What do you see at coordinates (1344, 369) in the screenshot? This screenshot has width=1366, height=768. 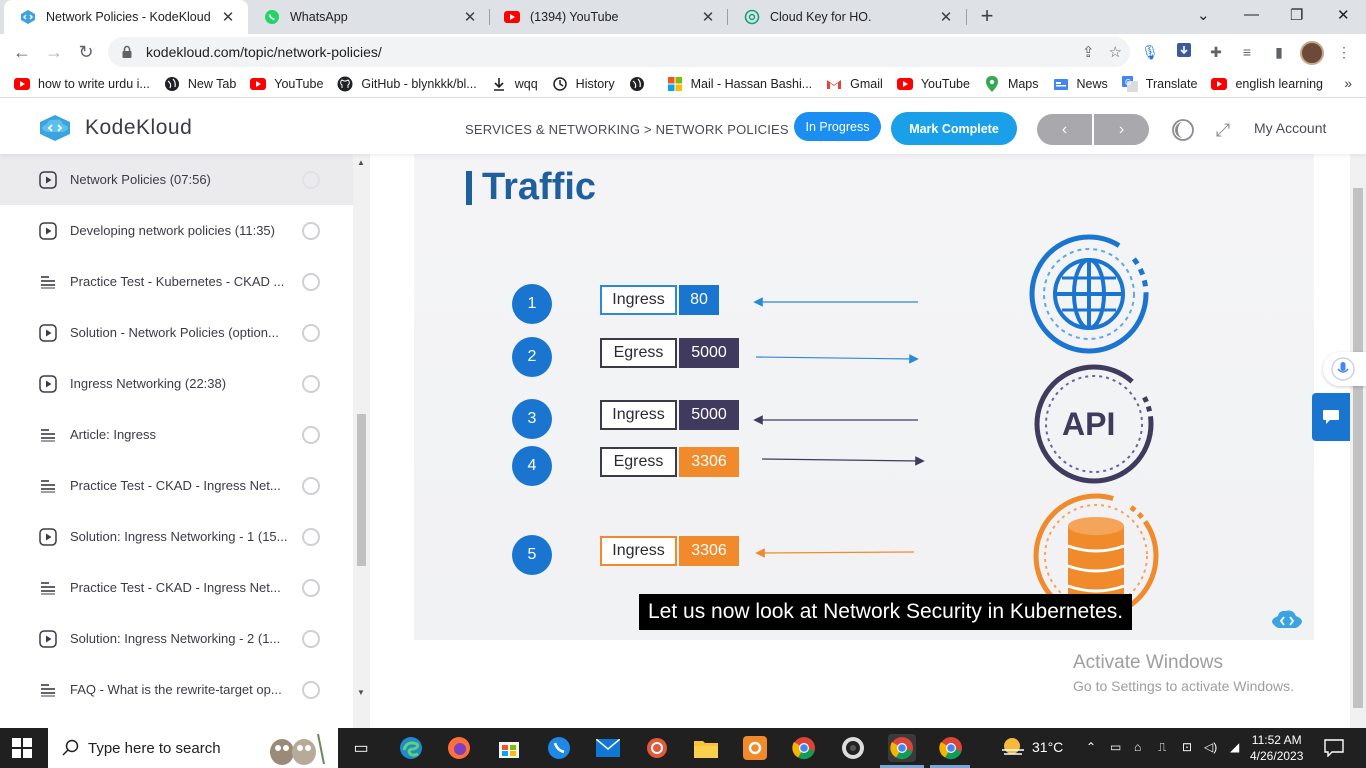 I see `voice-input-button` at bounding box center [1344, 369].